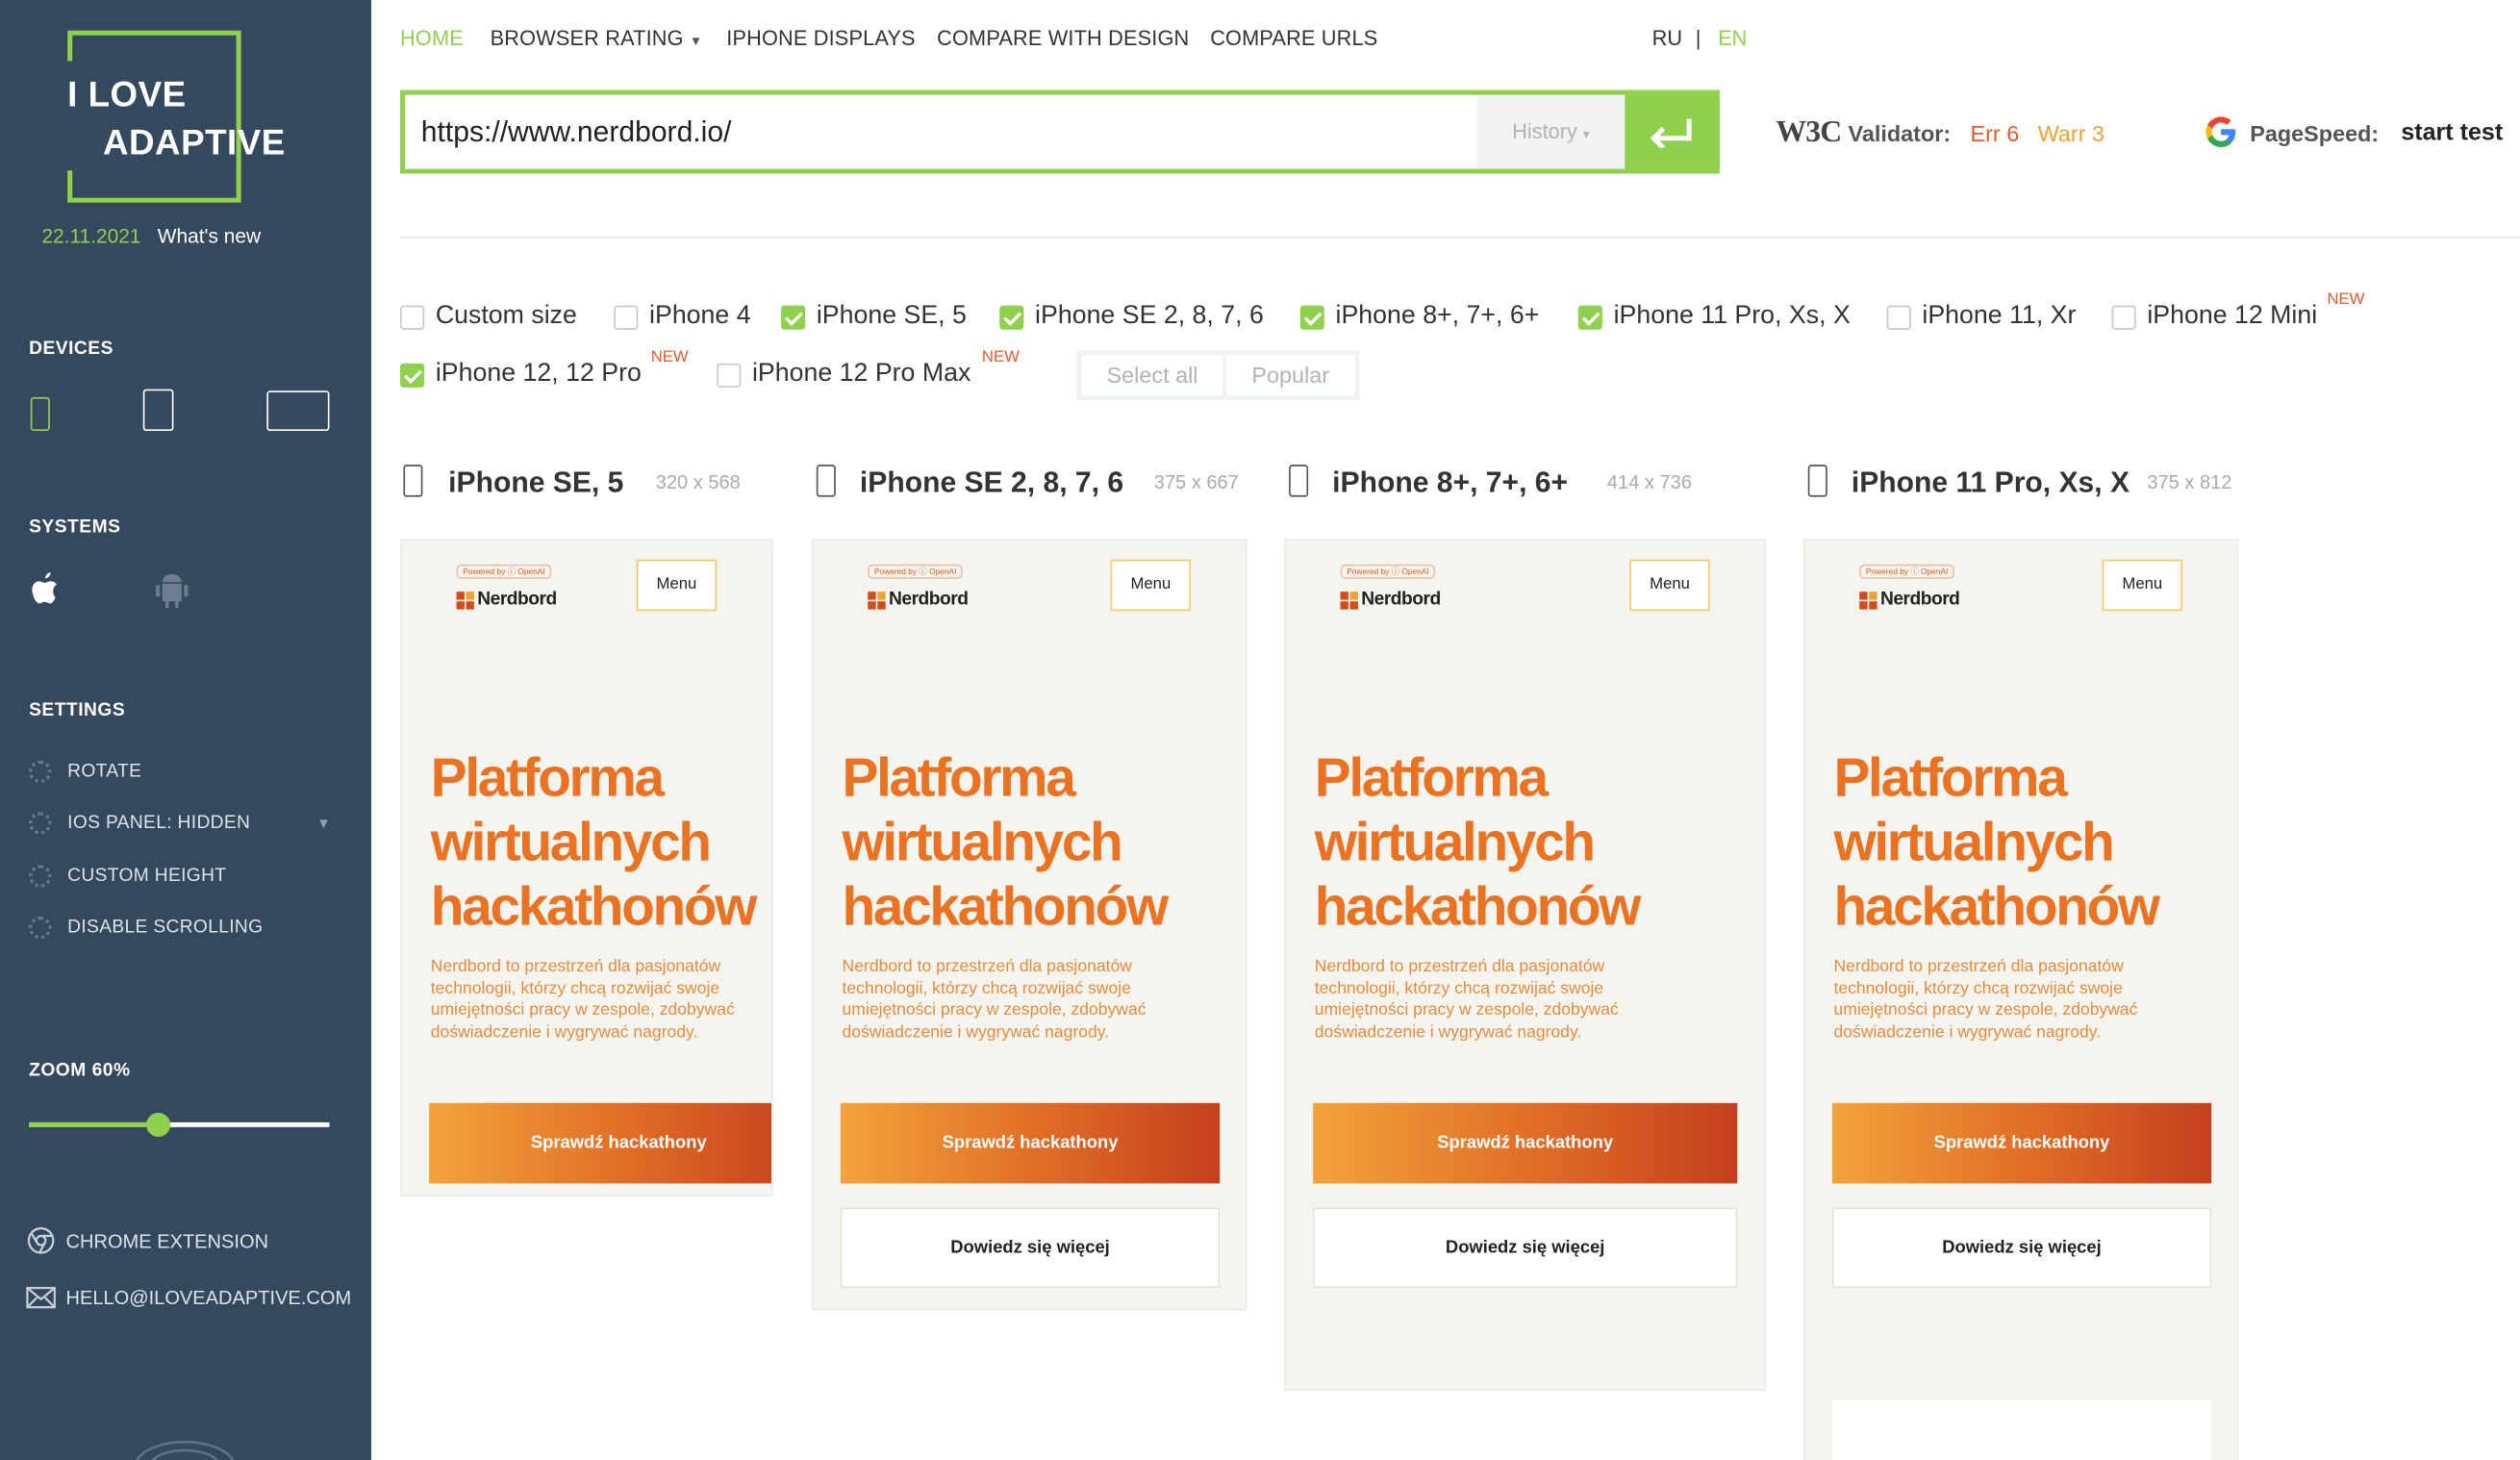 The image size is (2520, 1460). What do you see at coordinates (41, 1240) in the screenshot?
I see `chrome-icon` at bounding box center [41, 1240].